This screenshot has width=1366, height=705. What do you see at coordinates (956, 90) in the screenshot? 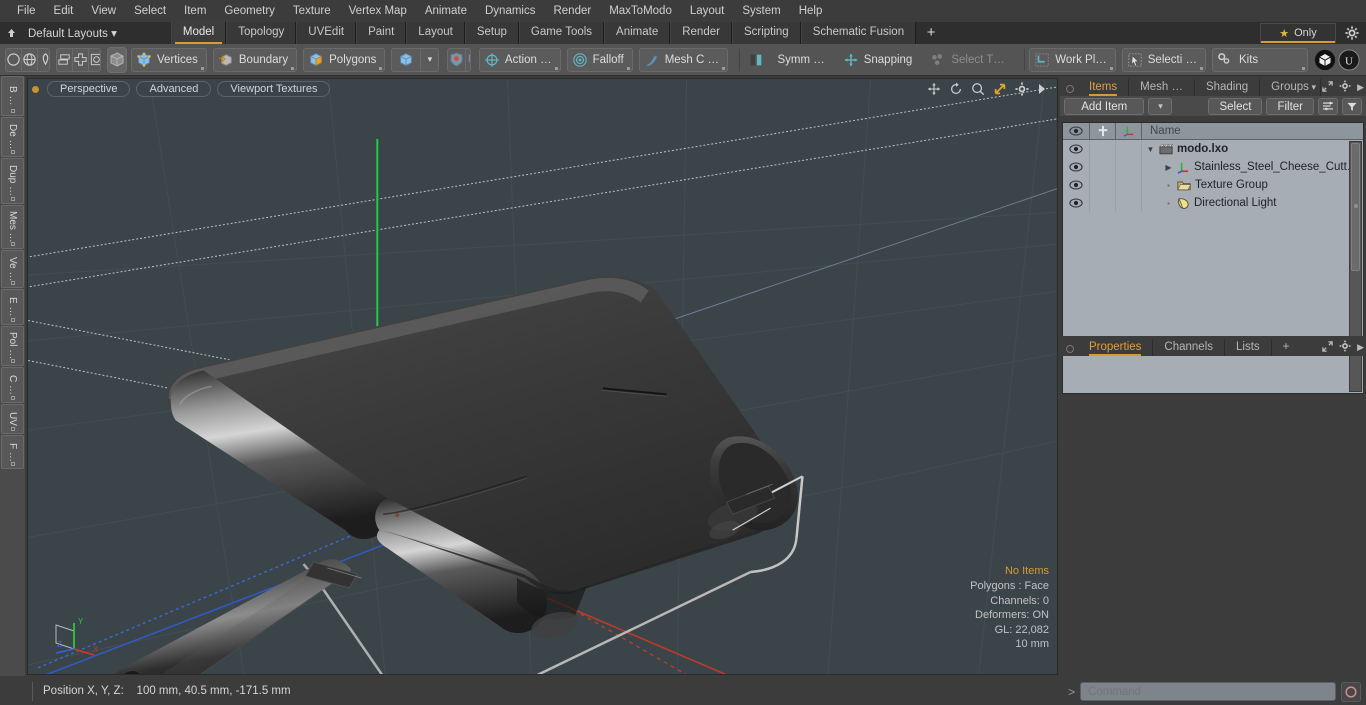
I see `rotate-view-icon` at bounding box center [956, 90].